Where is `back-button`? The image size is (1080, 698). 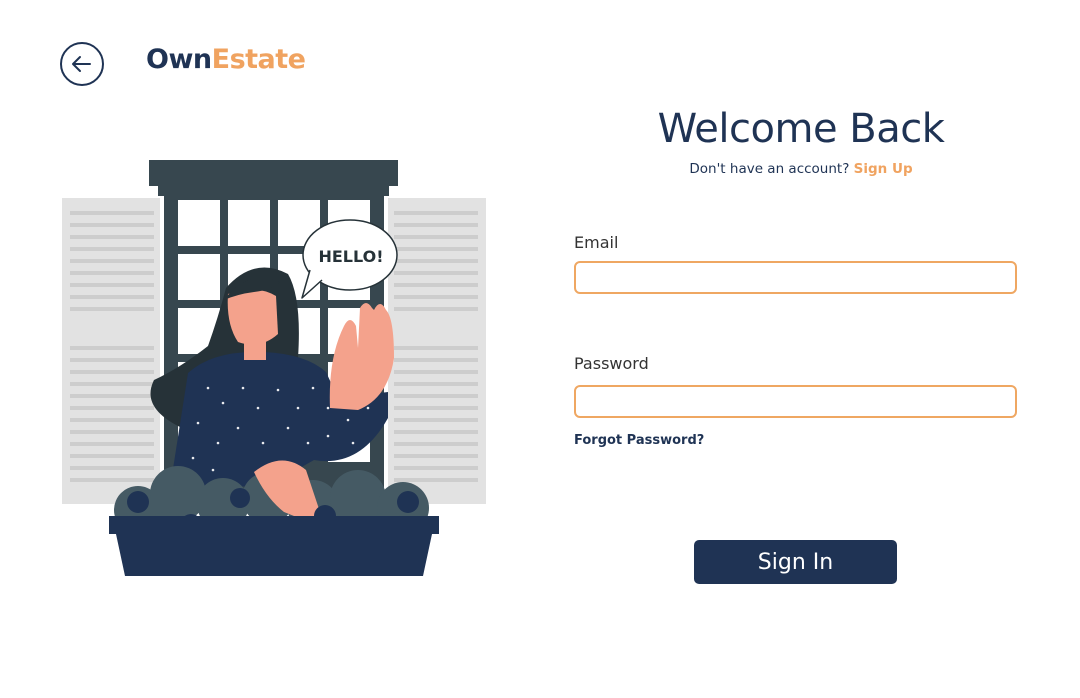 back-button is located at coordinates (82, 64).